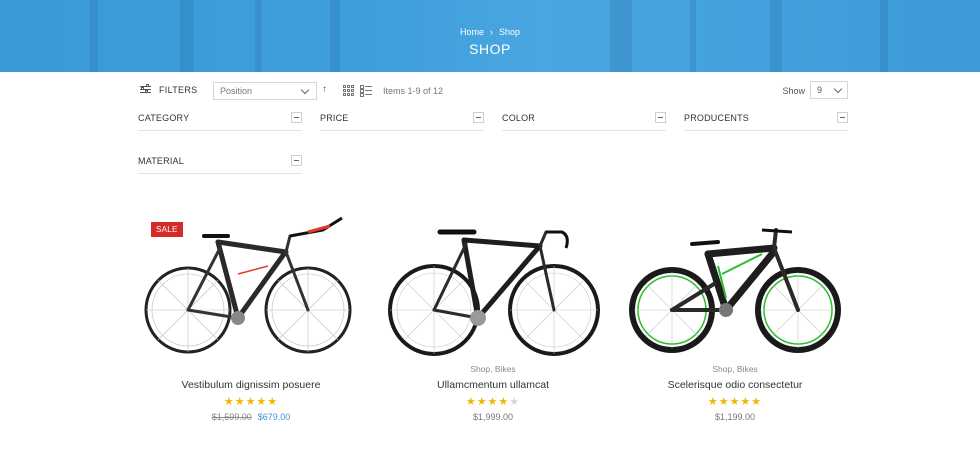  What do you see at coordinates (220, 164) in the screenshot?
I see `filter-material: MATERIAL` at bounding box center [220, 164].